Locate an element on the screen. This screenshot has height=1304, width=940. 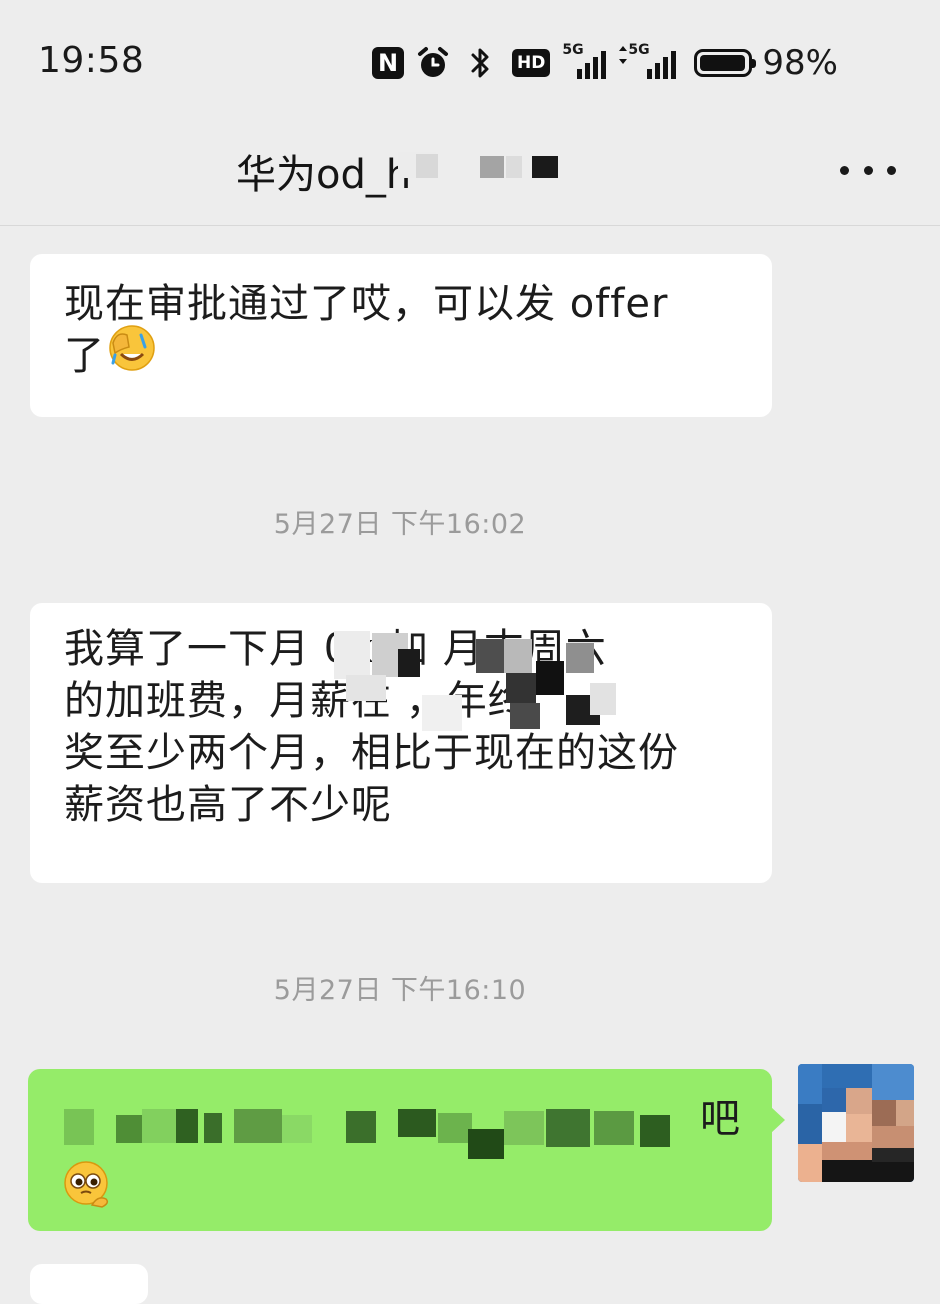
bluetooth-icon is located at coordinates (481, 63).